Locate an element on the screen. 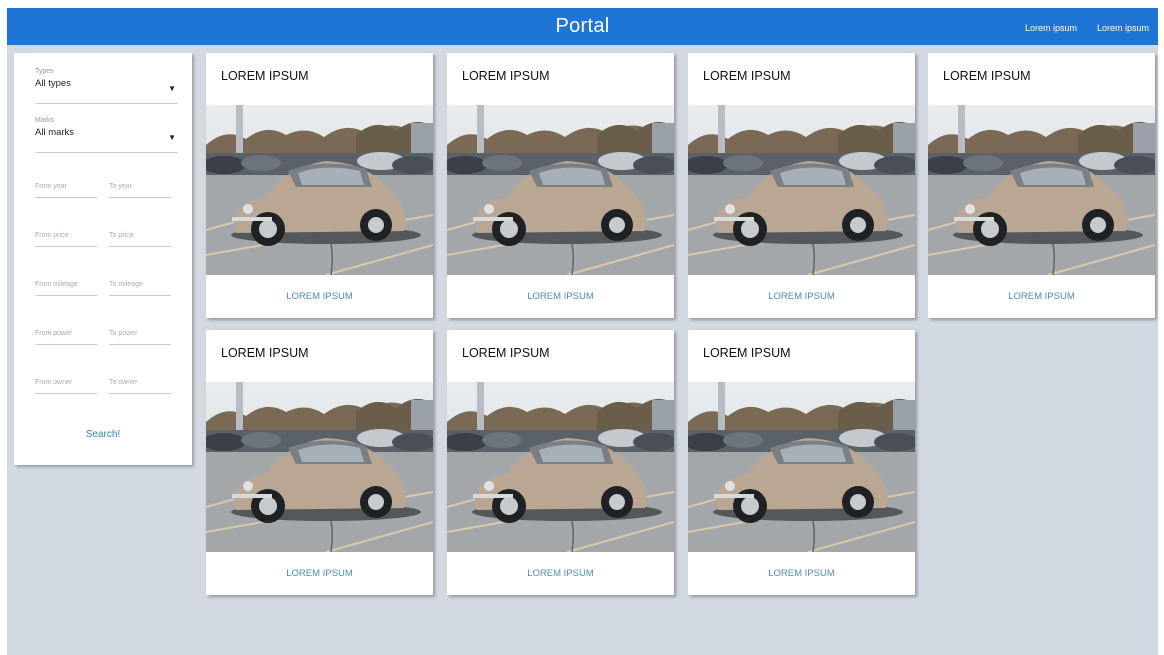 The width and height of the screenshot is (1164, 655). portal-title: Portal is located at coordinates (582, 26).